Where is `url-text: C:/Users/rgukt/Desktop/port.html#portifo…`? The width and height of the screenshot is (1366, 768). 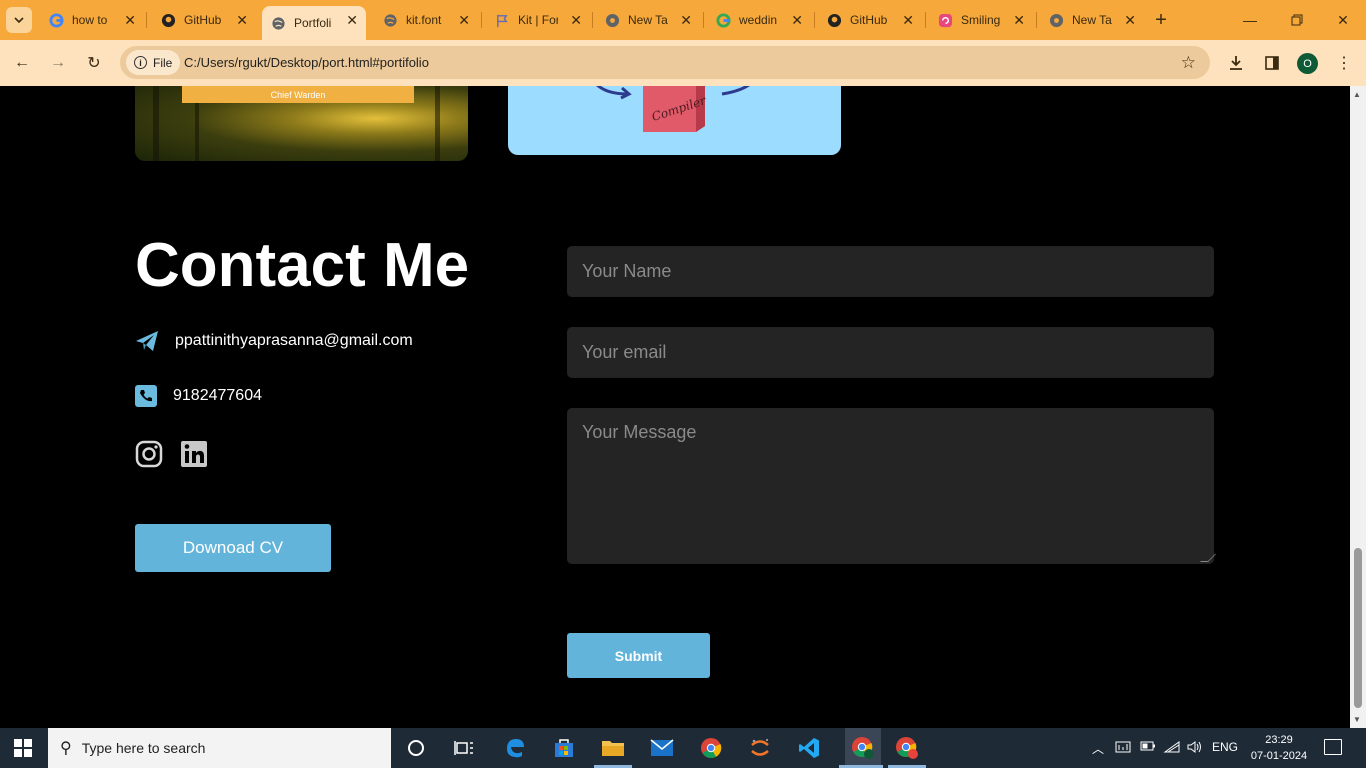 url-text: C:/Users/rgukt/Desktop/port.html#portifo… is located at coordinates (306, 62).